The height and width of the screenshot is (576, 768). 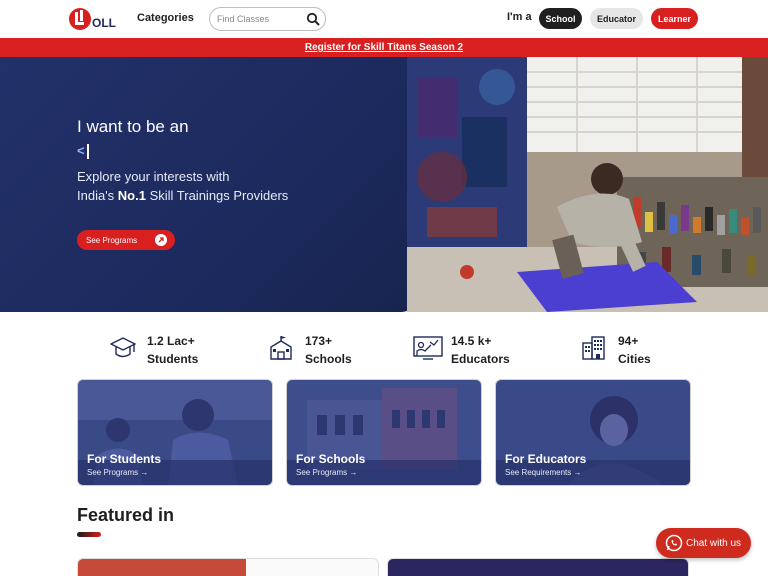 What do you see at coordinates (593, 432) in the screenshot?
I see `card-for-educators: For Educators See Requirements →` at bounding box center [593, 432].